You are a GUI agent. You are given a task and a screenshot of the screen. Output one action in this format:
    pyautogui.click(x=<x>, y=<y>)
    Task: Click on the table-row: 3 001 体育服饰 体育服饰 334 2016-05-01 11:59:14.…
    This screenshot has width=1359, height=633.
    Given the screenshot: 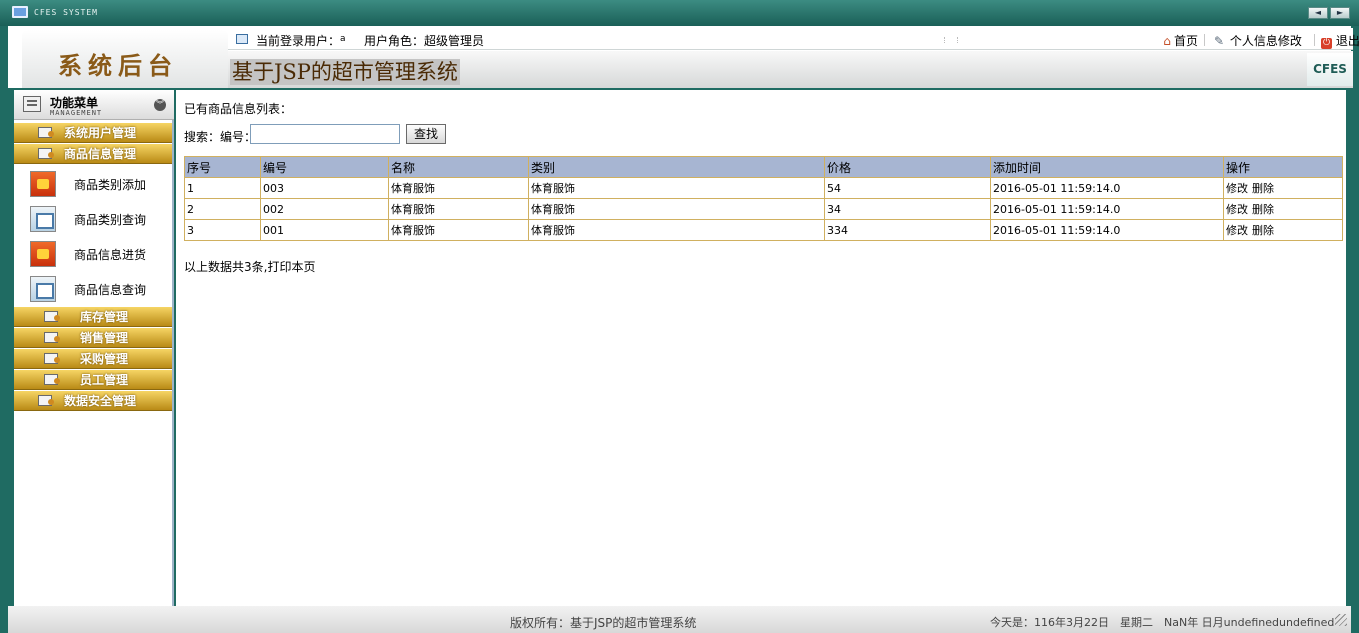 What is the action you would take?
    pyautogui.click(x=763, y=230)
    